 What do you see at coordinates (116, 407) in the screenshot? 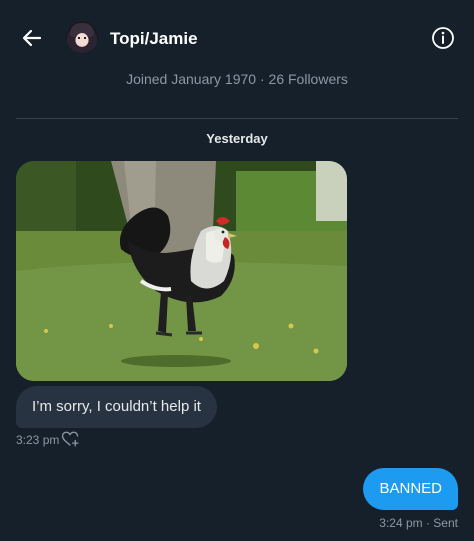
I see `incoming-message-bubble: I’m sorry, I couldn’t help it` at bounding box center [116, 407].